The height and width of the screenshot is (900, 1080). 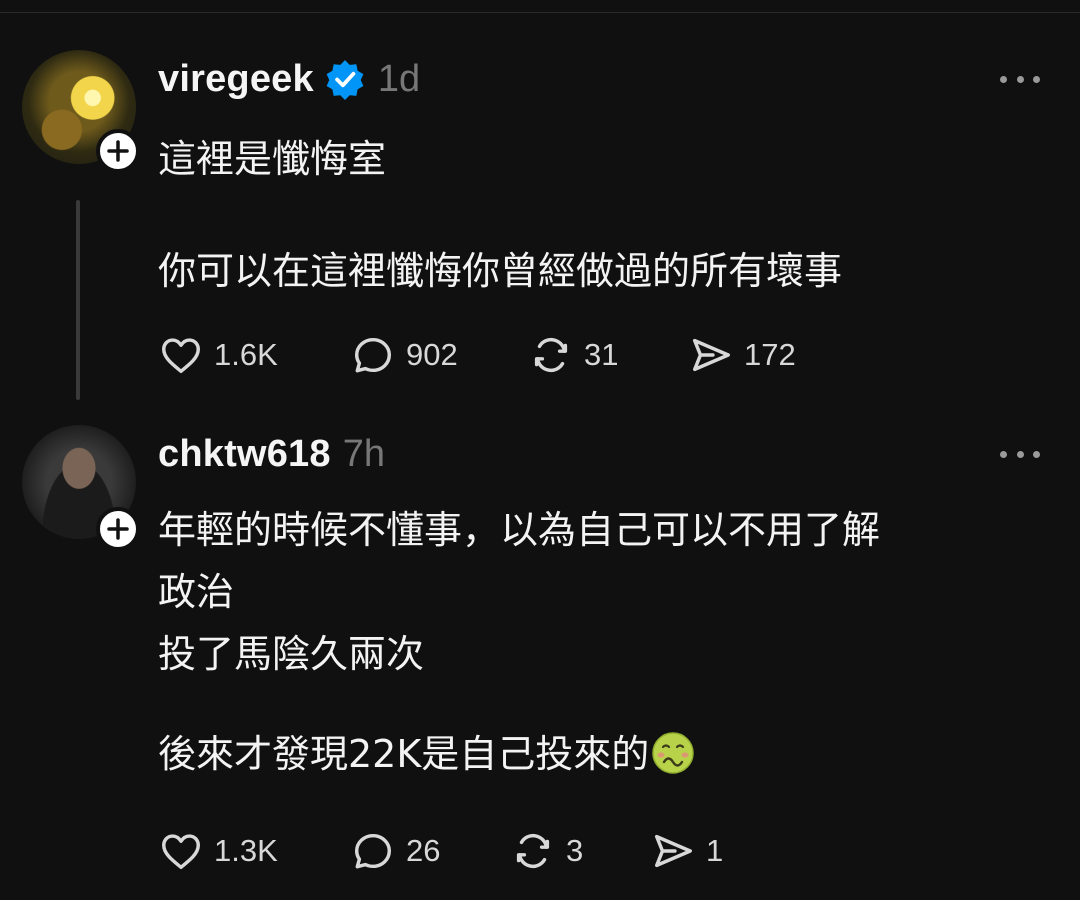 I want to click on repost-button: 31, so click(x=608, y=355).